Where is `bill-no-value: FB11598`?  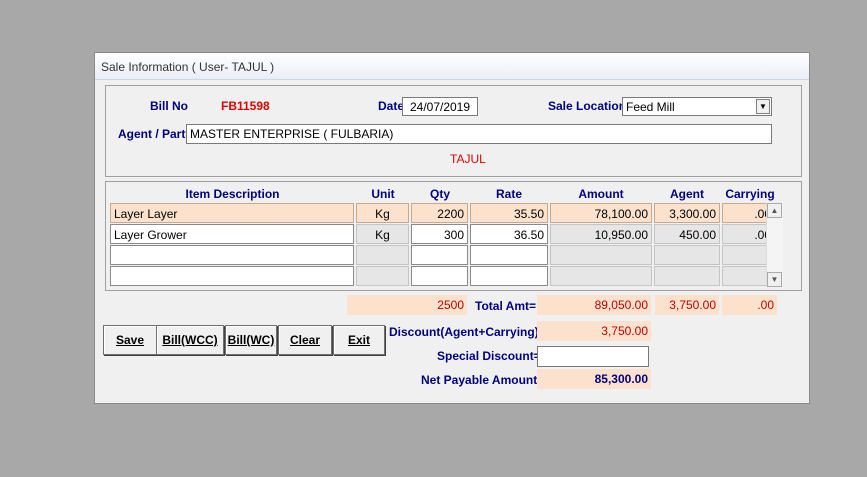
bill-no-value: FB11598 is located at coordinates (245, 106).